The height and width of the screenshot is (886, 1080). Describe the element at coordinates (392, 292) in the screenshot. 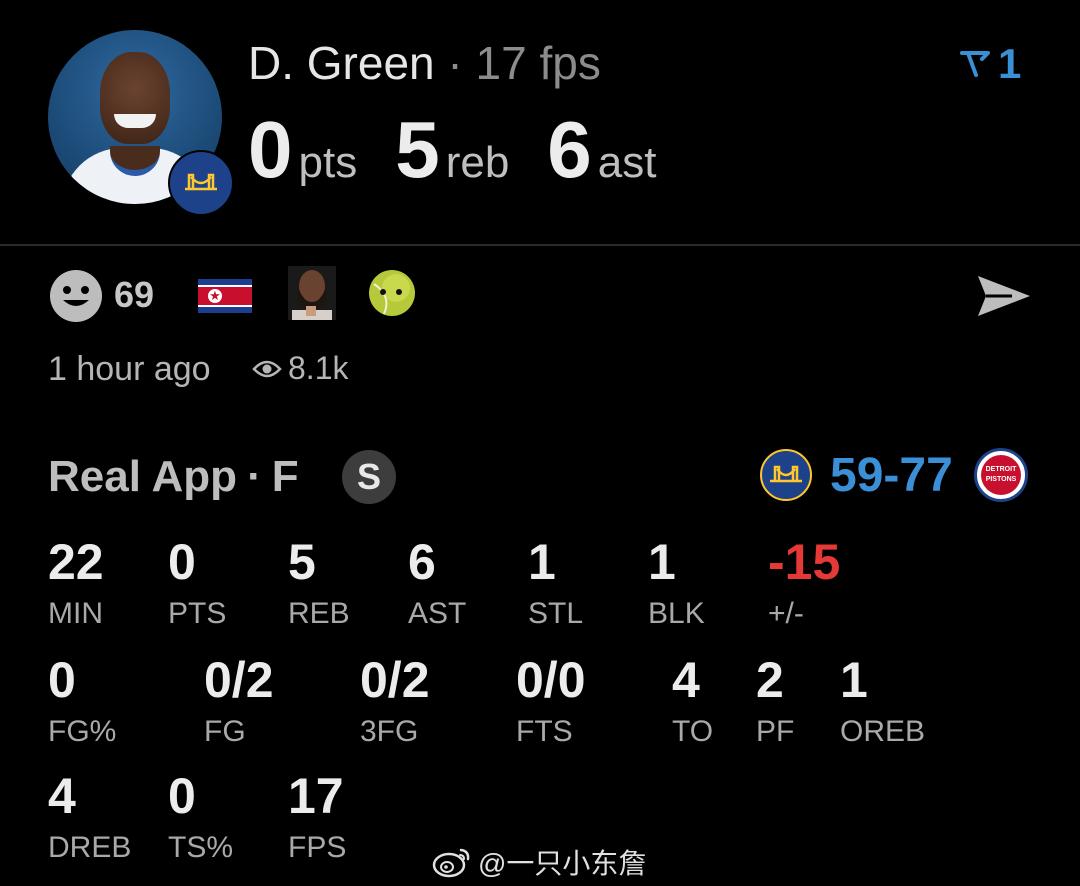

I see `tennis-ball-emoji-icon` at that location.